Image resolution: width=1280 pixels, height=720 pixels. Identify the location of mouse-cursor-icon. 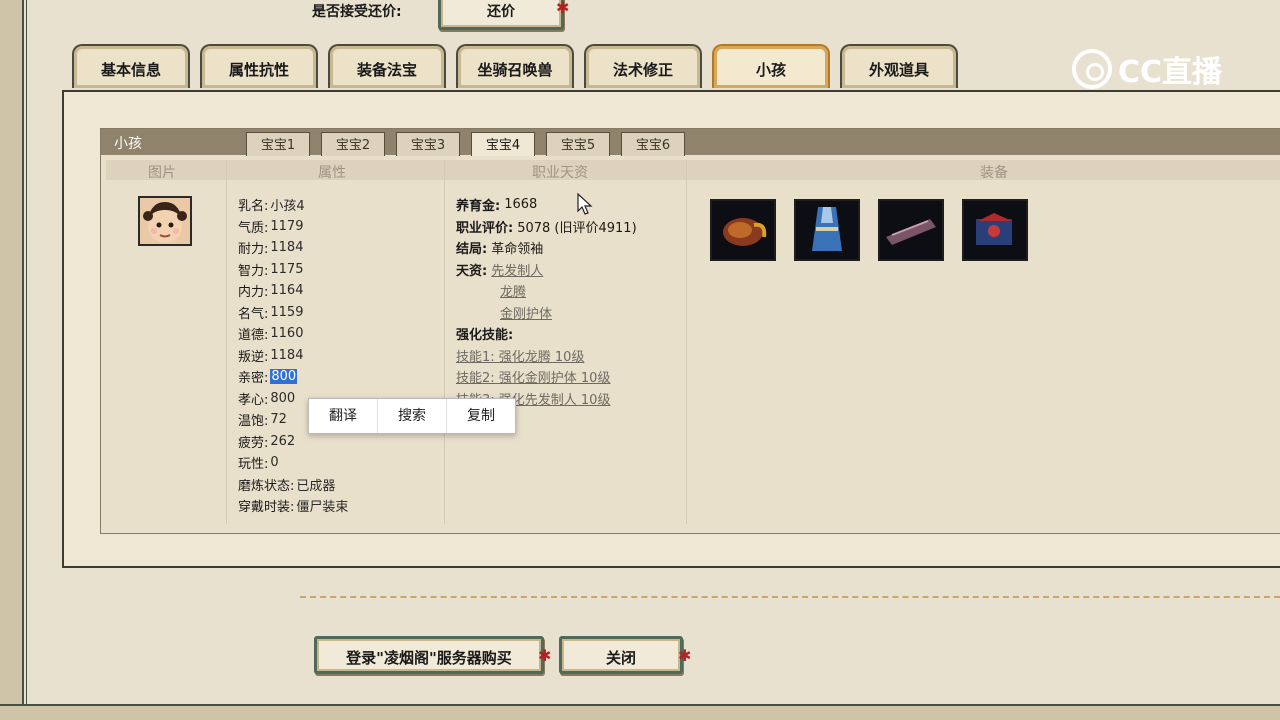
(585, 203).